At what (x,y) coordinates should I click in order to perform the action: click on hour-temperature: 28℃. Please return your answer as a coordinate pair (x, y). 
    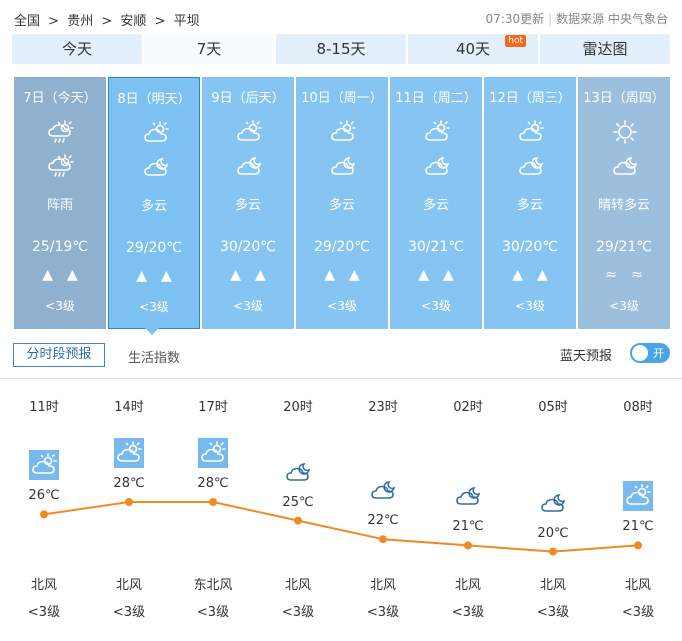
    Looking at the image, I should click on (213, 483).